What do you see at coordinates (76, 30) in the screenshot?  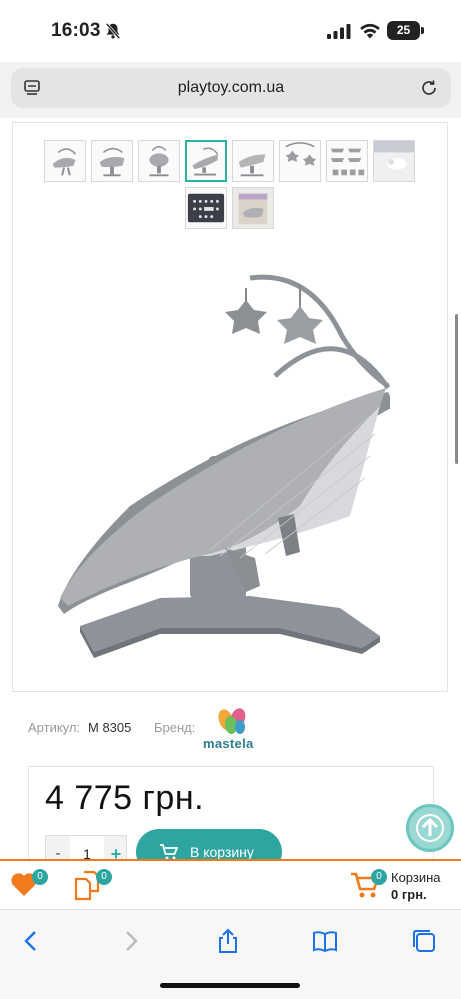 I see `clock: 16:03` at bounding box center [76, 30].